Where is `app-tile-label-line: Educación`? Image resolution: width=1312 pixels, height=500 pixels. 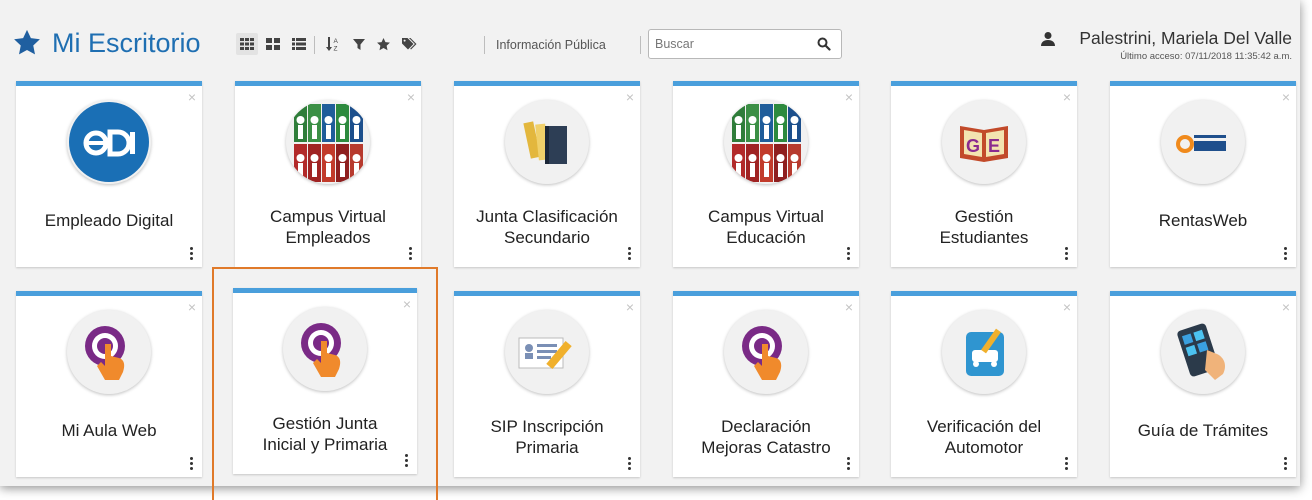
app-tile-label-line: Educación is located at coordinates (766, 237).